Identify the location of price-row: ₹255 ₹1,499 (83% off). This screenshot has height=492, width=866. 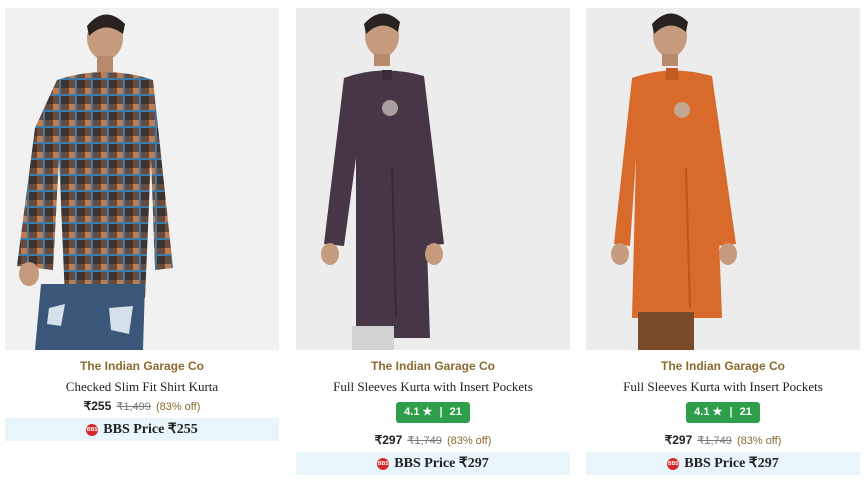
(142, 406).